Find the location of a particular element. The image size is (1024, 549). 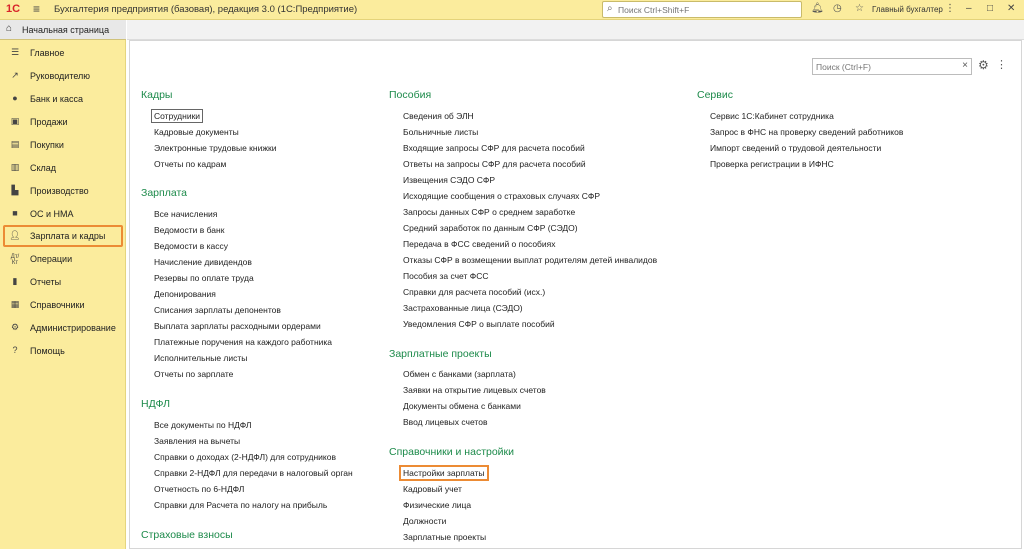

link: Кадровый учет is located at coordinates (432, 489).